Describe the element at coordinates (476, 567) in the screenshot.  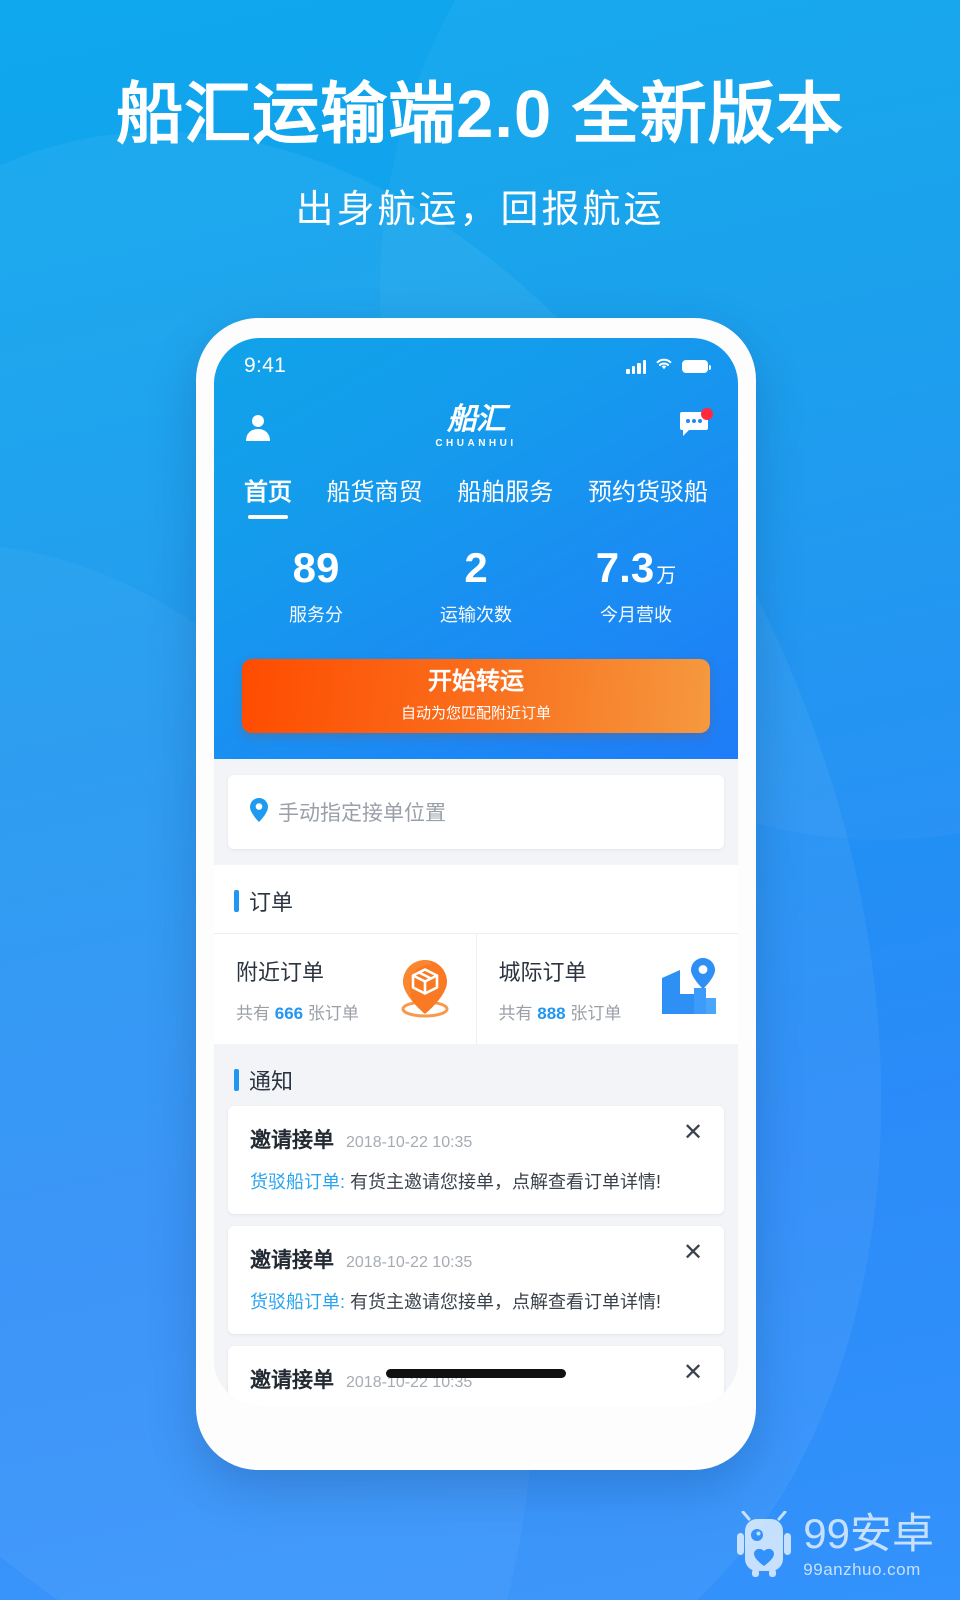
I see `stat-value: 2` at that location.